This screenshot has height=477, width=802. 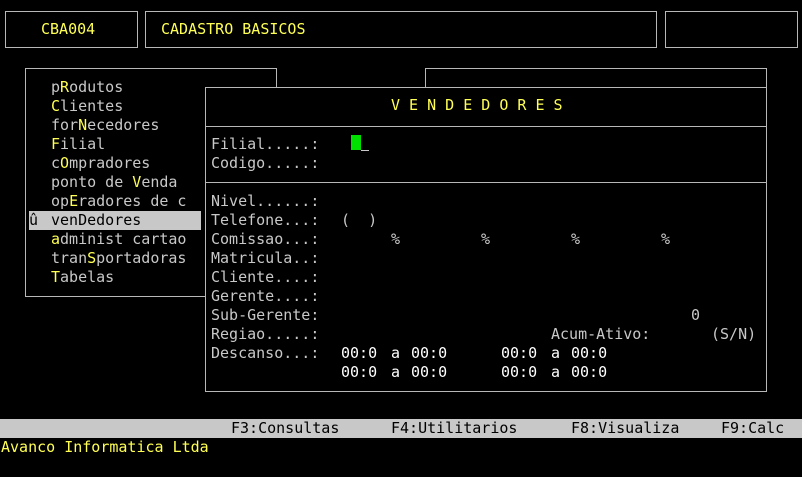 I want to click on comissao-4-percent: %, so click(x=666, y=239).